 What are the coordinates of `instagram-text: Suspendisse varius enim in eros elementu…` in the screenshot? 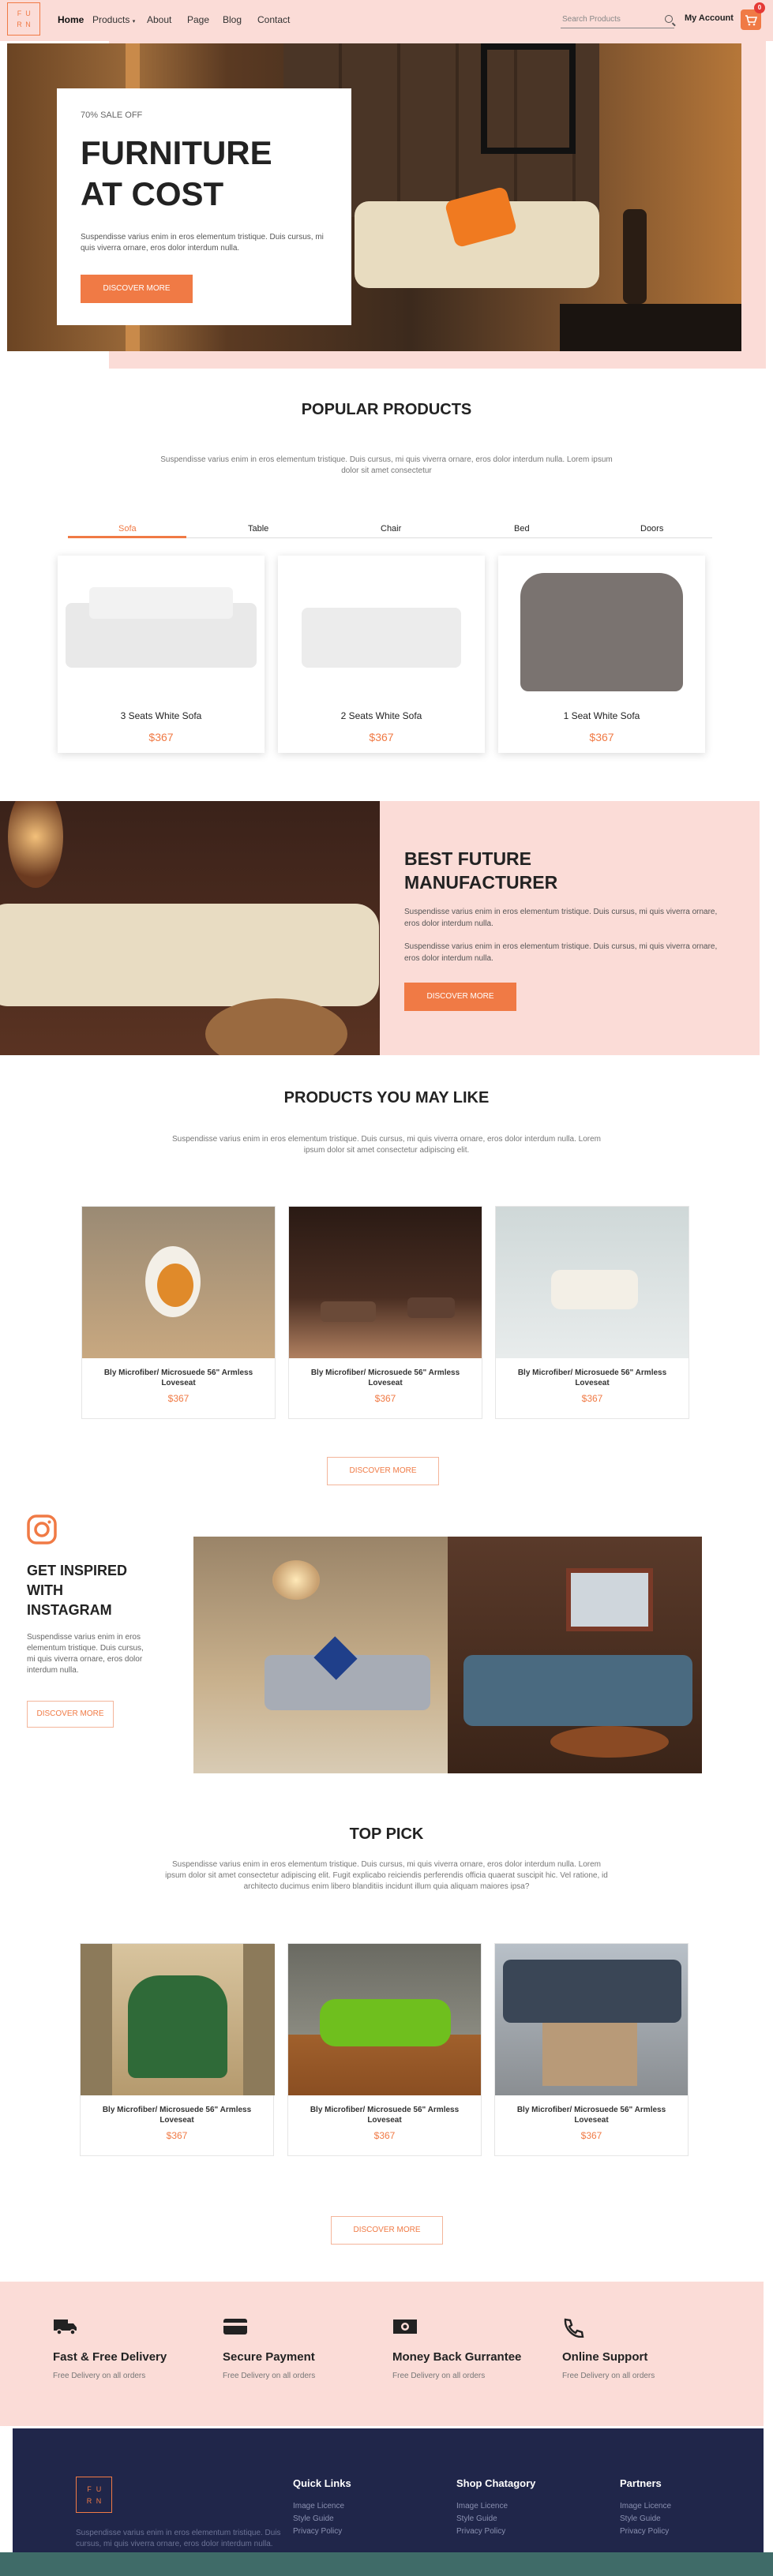 It's located at (85, 1654).